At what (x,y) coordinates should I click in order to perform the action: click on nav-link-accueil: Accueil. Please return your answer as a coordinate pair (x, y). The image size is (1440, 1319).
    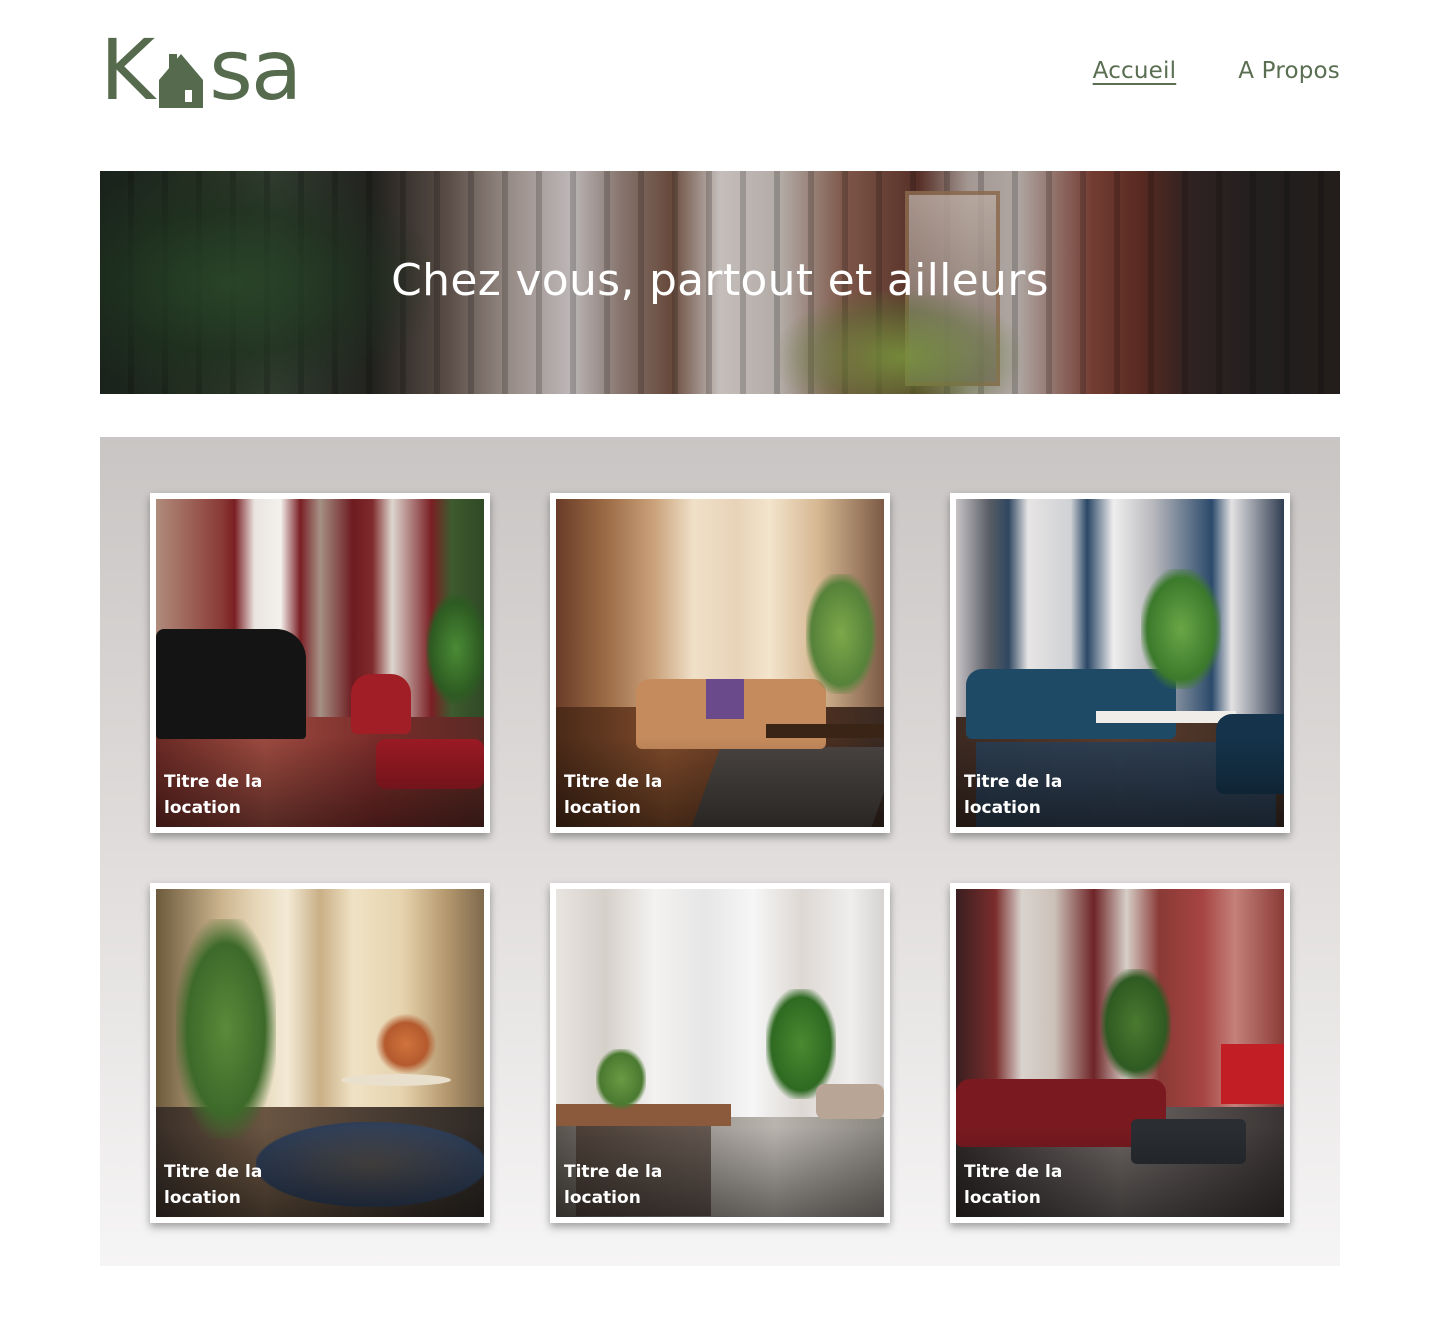
    Looking at the image, I should click on (1135, 71).